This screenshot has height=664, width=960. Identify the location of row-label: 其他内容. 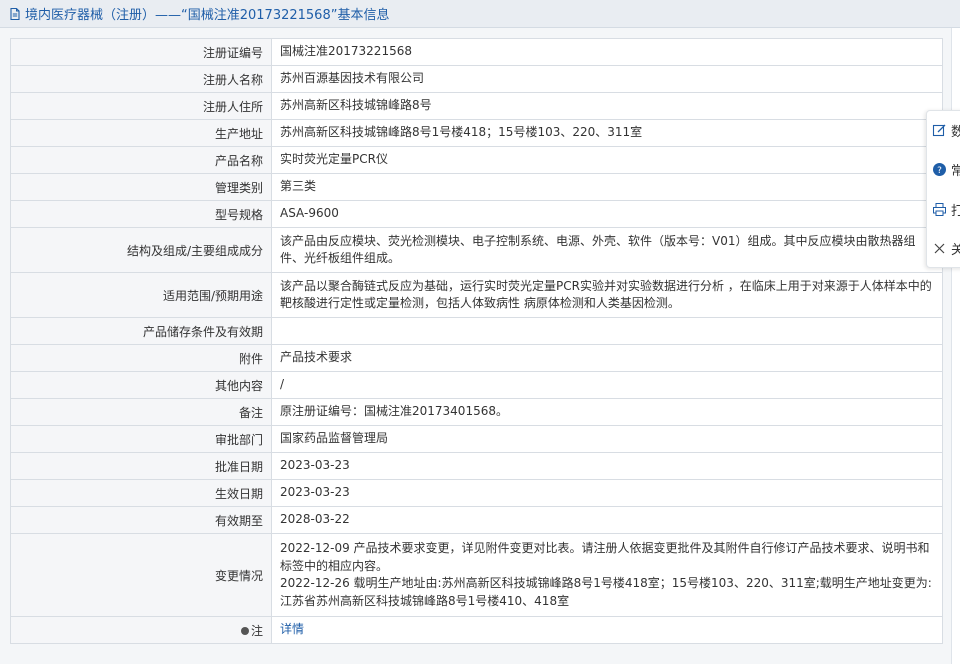
(141, 385).